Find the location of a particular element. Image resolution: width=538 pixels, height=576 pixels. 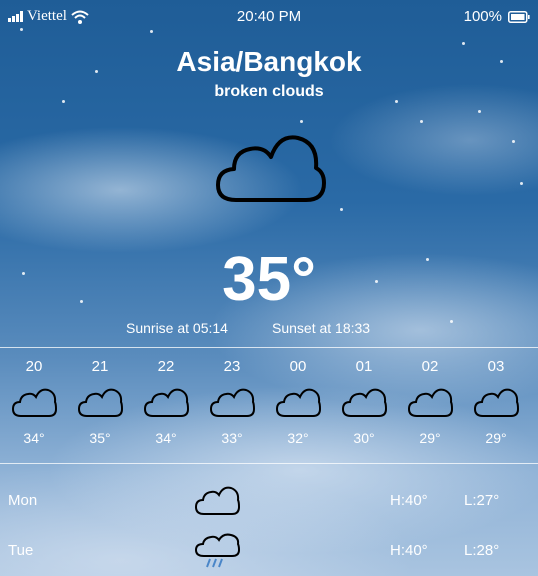

status-bar: Viettel 20:40 PM 100% is located at coordinates (269, 17).